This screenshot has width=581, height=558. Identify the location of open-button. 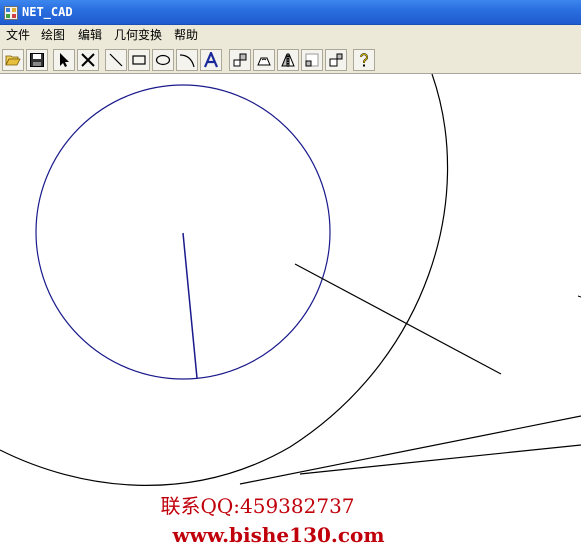
(13, 60).